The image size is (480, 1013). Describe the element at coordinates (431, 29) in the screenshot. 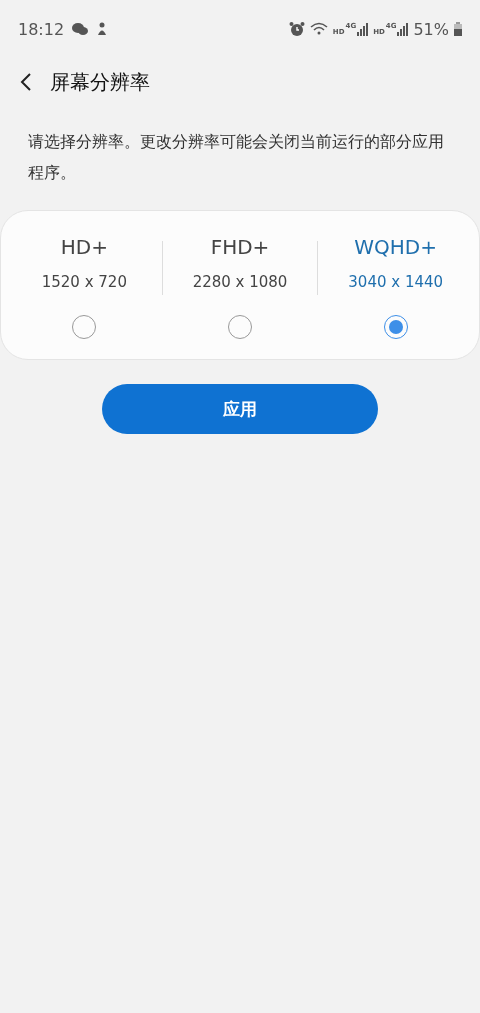

I see `battery-percent: 51%` at that location.